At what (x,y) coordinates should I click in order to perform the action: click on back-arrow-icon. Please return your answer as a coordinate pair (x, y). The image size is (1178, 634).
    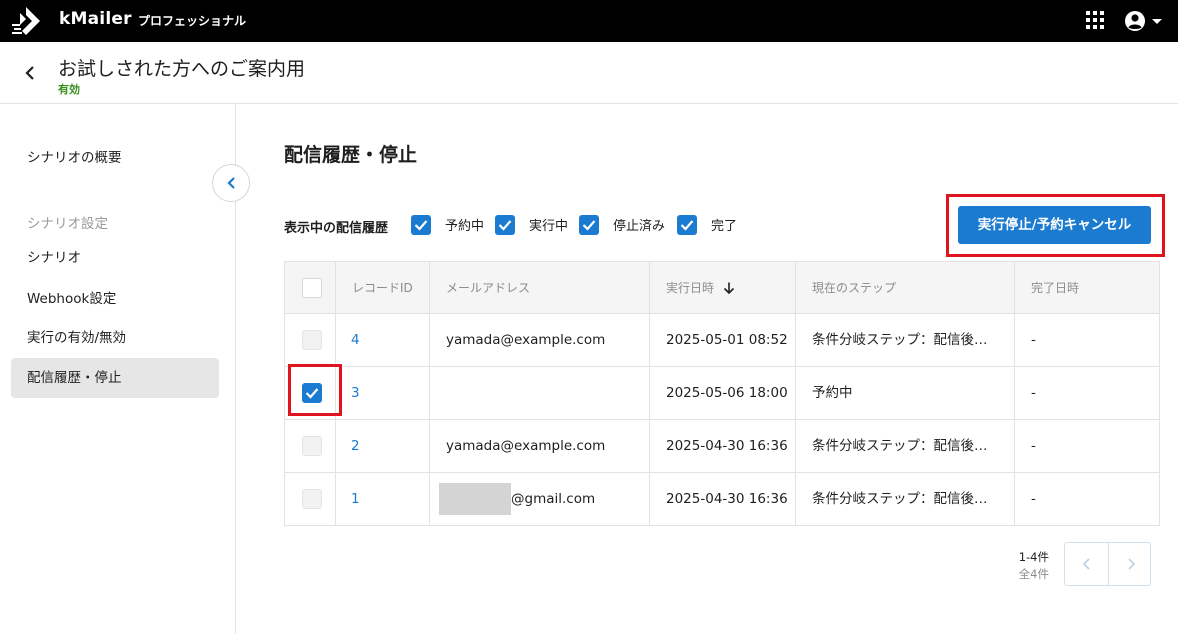
    Looking at the image, I should click on (31, 73).